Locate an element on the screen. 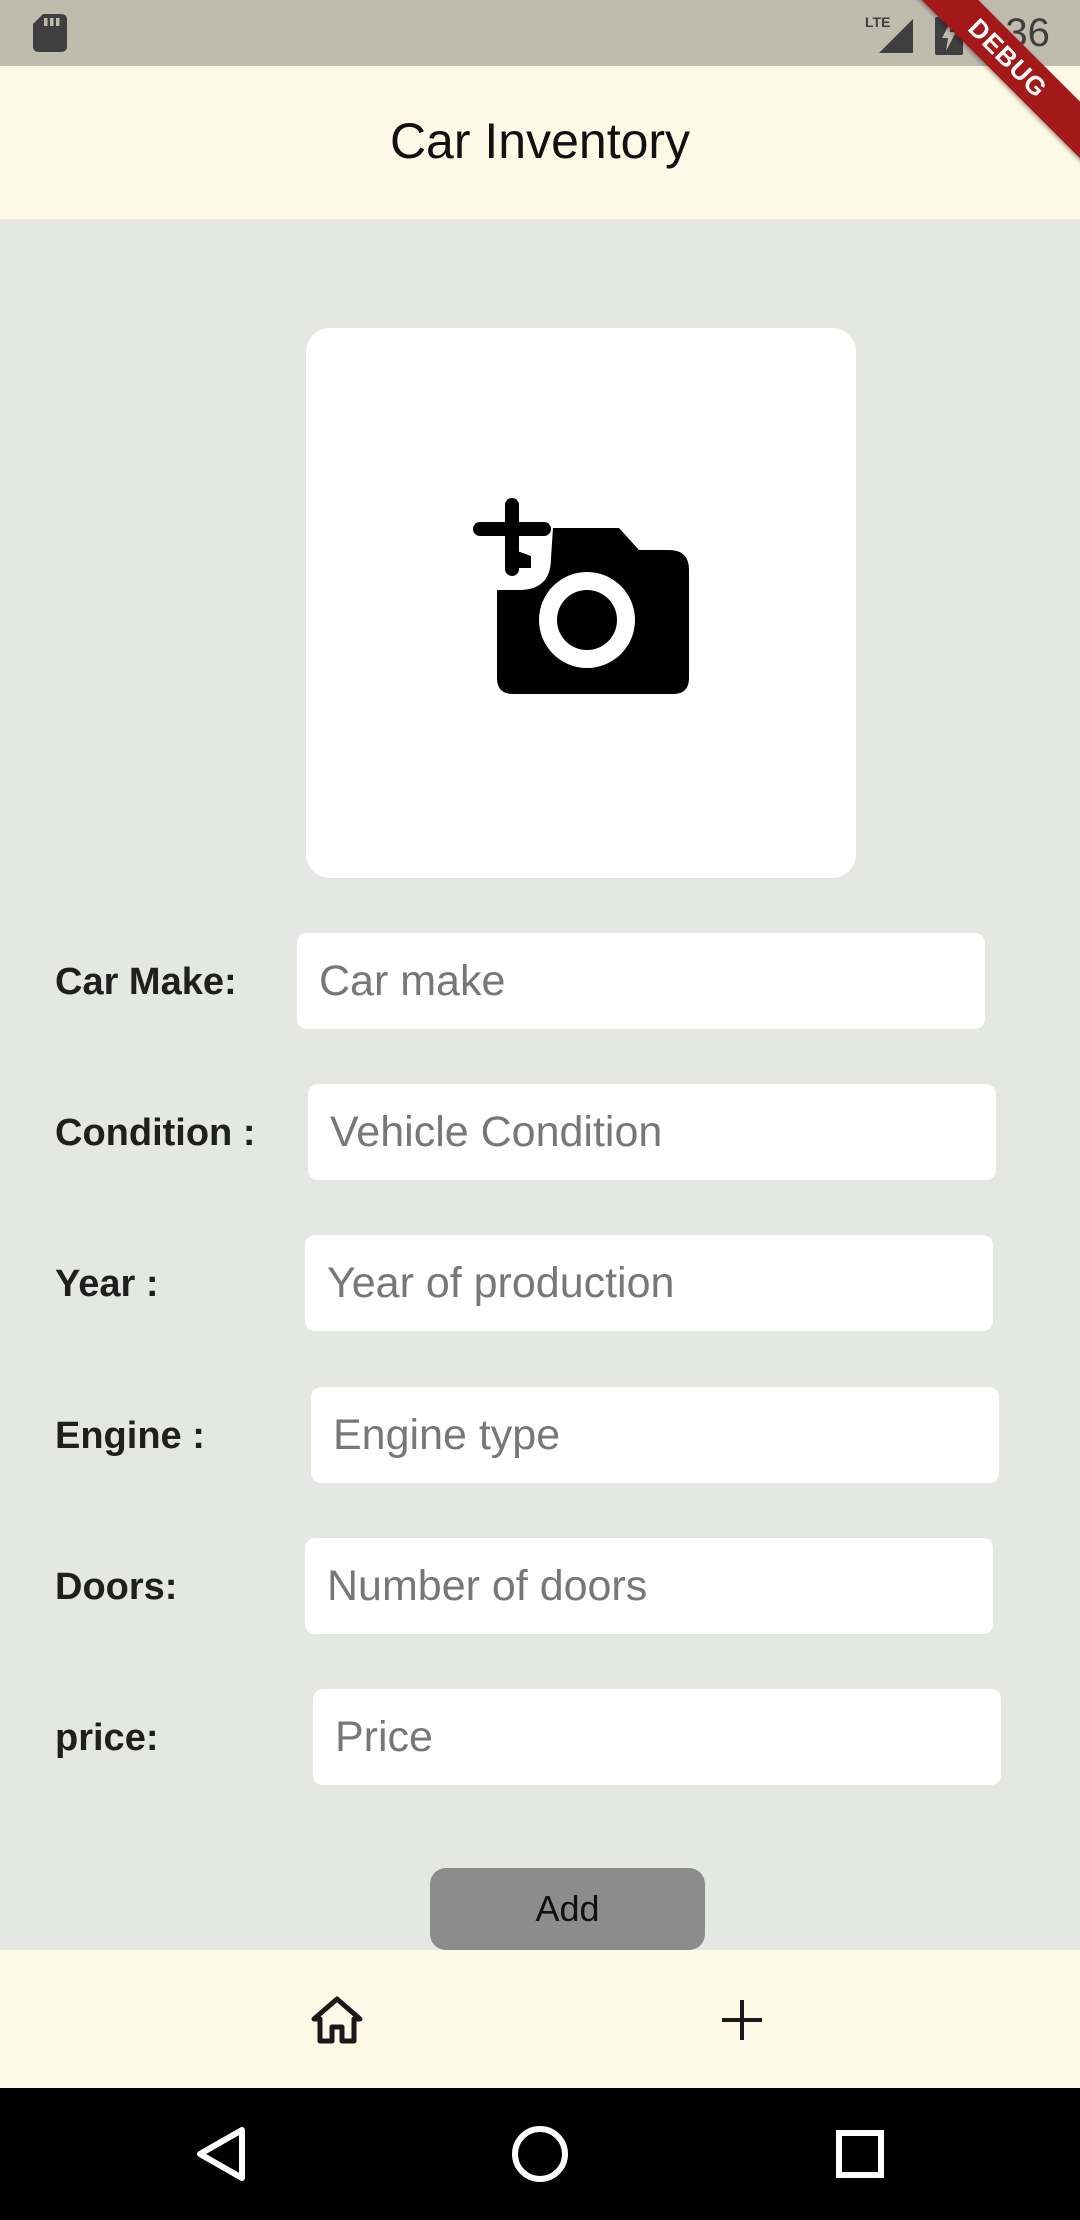 Image resolution: width=1080 pixels, height=2220 pixels. form-row-price: price: is located at coordinates (540, 1737).